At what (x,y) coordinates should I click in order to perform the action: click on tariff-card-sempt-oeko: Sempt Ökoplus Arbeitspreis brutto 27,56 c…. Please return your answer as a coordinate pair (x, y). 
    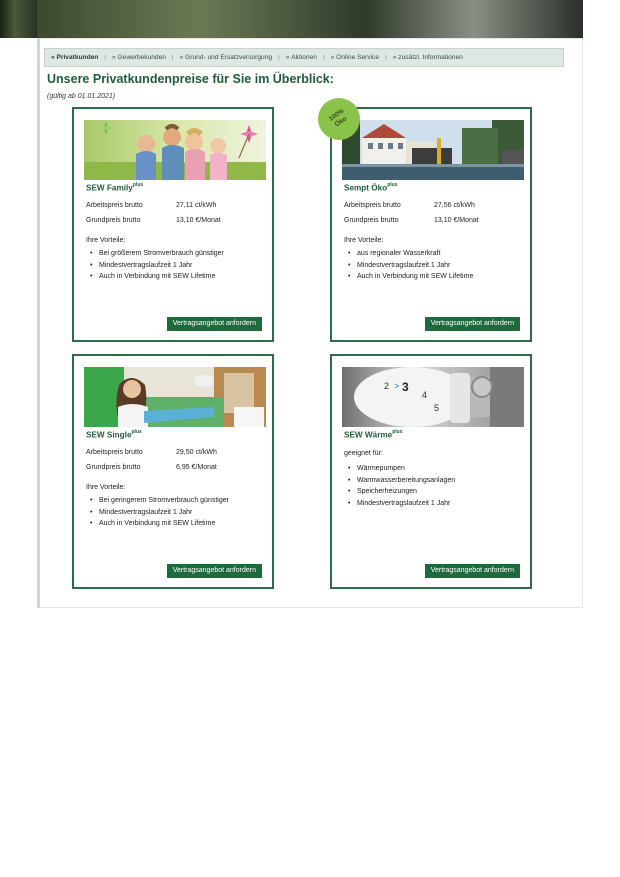
    Looking at the image, I should click on (431, 224).